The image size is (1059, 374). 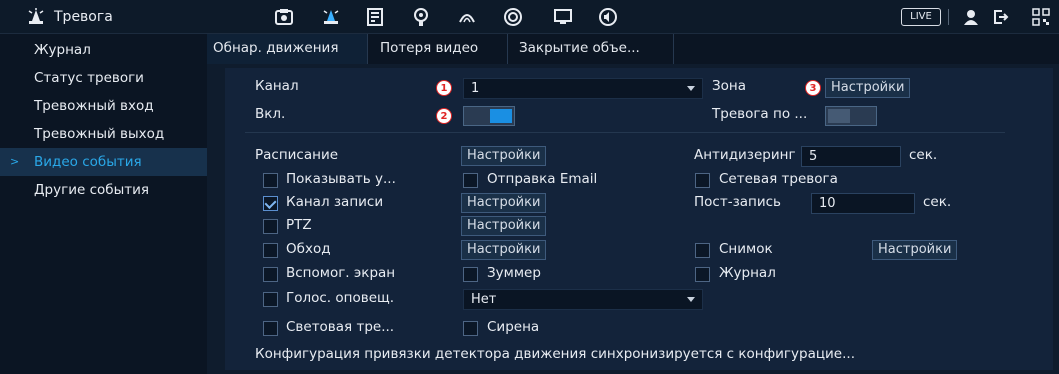 What do you see at coordinates (470, 274) in the screenshot?
I see `buzzer-checkbox` at bounding box center [470, 274].